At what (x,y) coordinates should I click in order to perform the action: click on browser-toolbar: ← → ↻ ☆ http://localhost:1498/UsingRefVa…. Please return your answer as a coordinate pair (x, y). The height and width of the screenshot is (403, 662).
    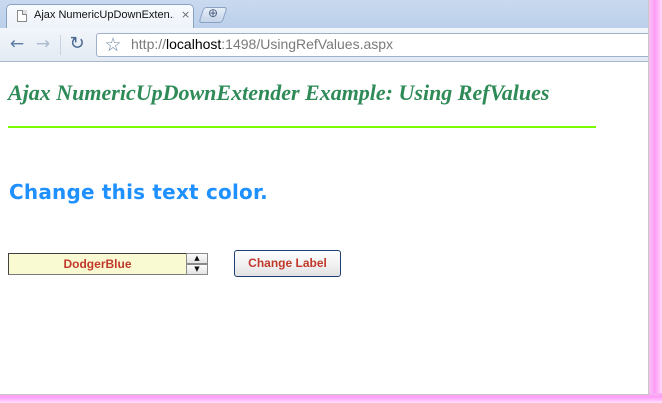
    Looking at the image, I should click on (324, 45).